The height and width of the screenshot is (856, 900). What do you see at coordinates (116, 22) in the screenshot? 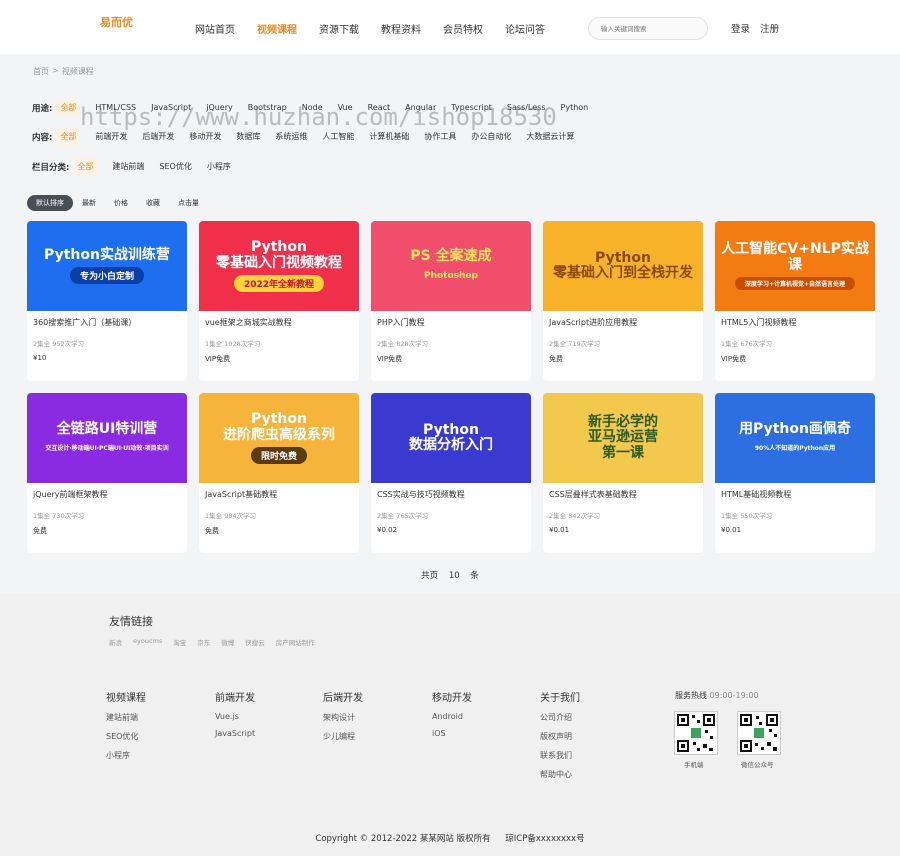
I see `site-logo: 易而优` at bounding box center [116, 22].